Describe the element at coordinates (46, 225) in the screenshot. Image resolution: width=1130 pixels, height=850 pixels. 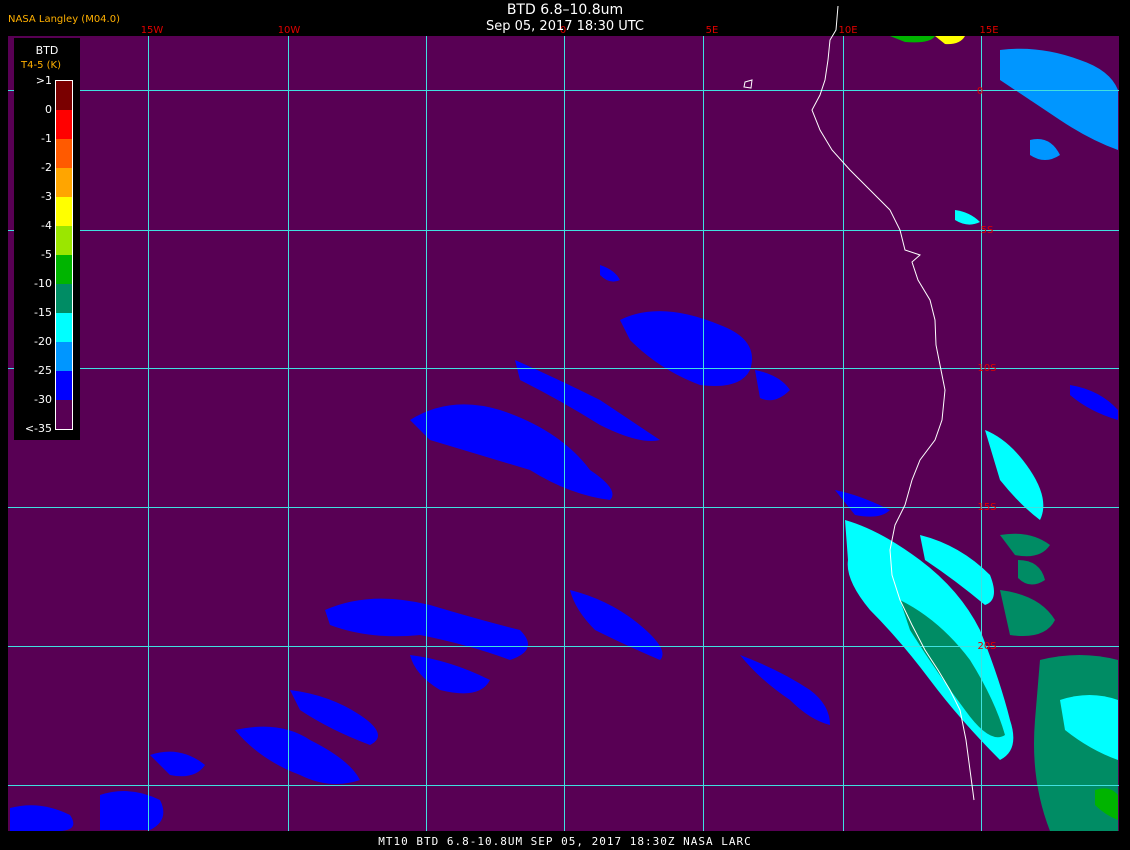
I see `legend-tick-label: -4` at that location.